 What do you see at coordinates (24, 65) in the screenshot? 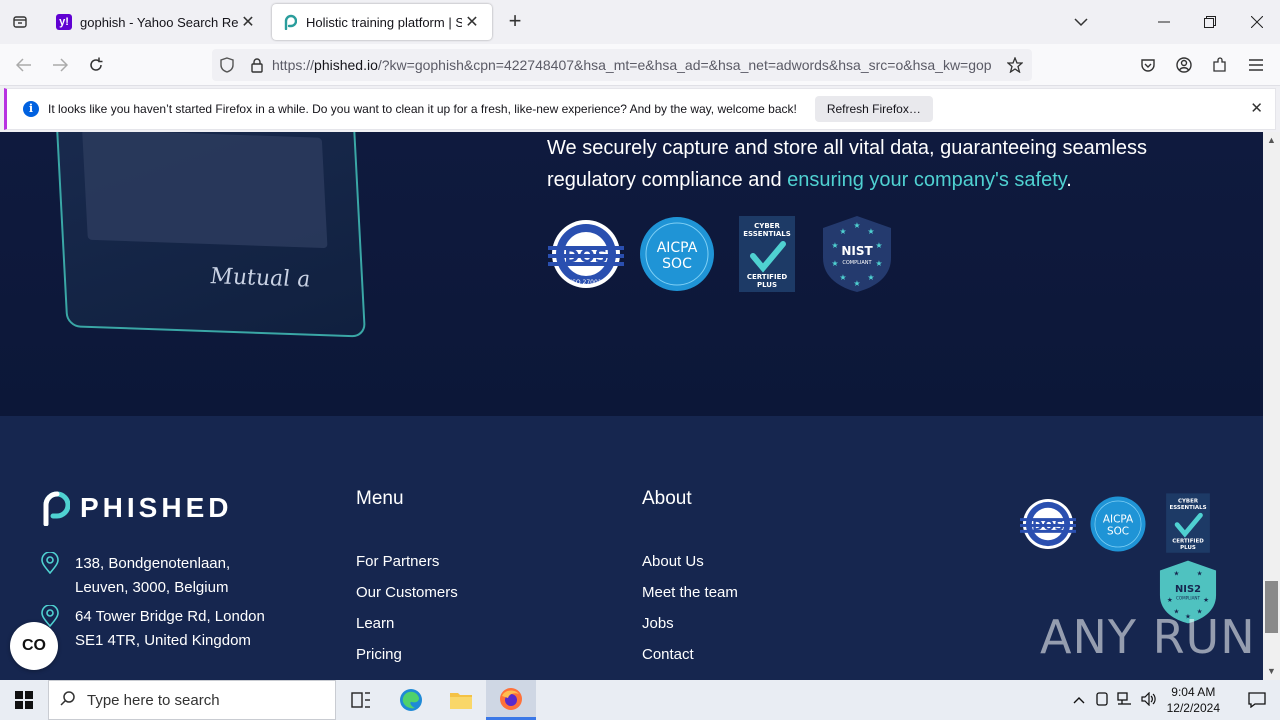
I see `back-arrow-icon` at bounding box center [24, 65].